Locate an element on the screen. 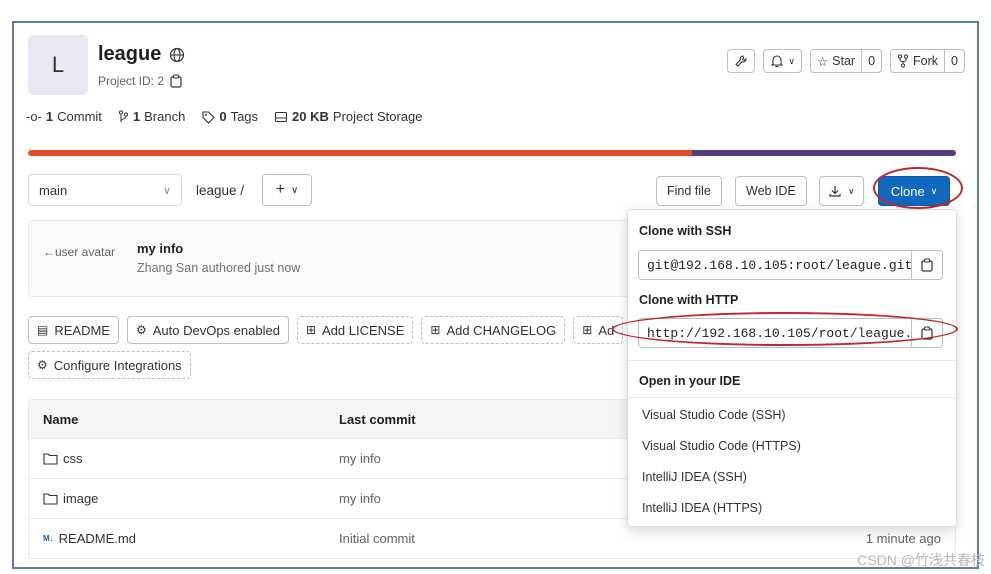  star-button: ☆ Star 0 is located at coordinates (846, 61).